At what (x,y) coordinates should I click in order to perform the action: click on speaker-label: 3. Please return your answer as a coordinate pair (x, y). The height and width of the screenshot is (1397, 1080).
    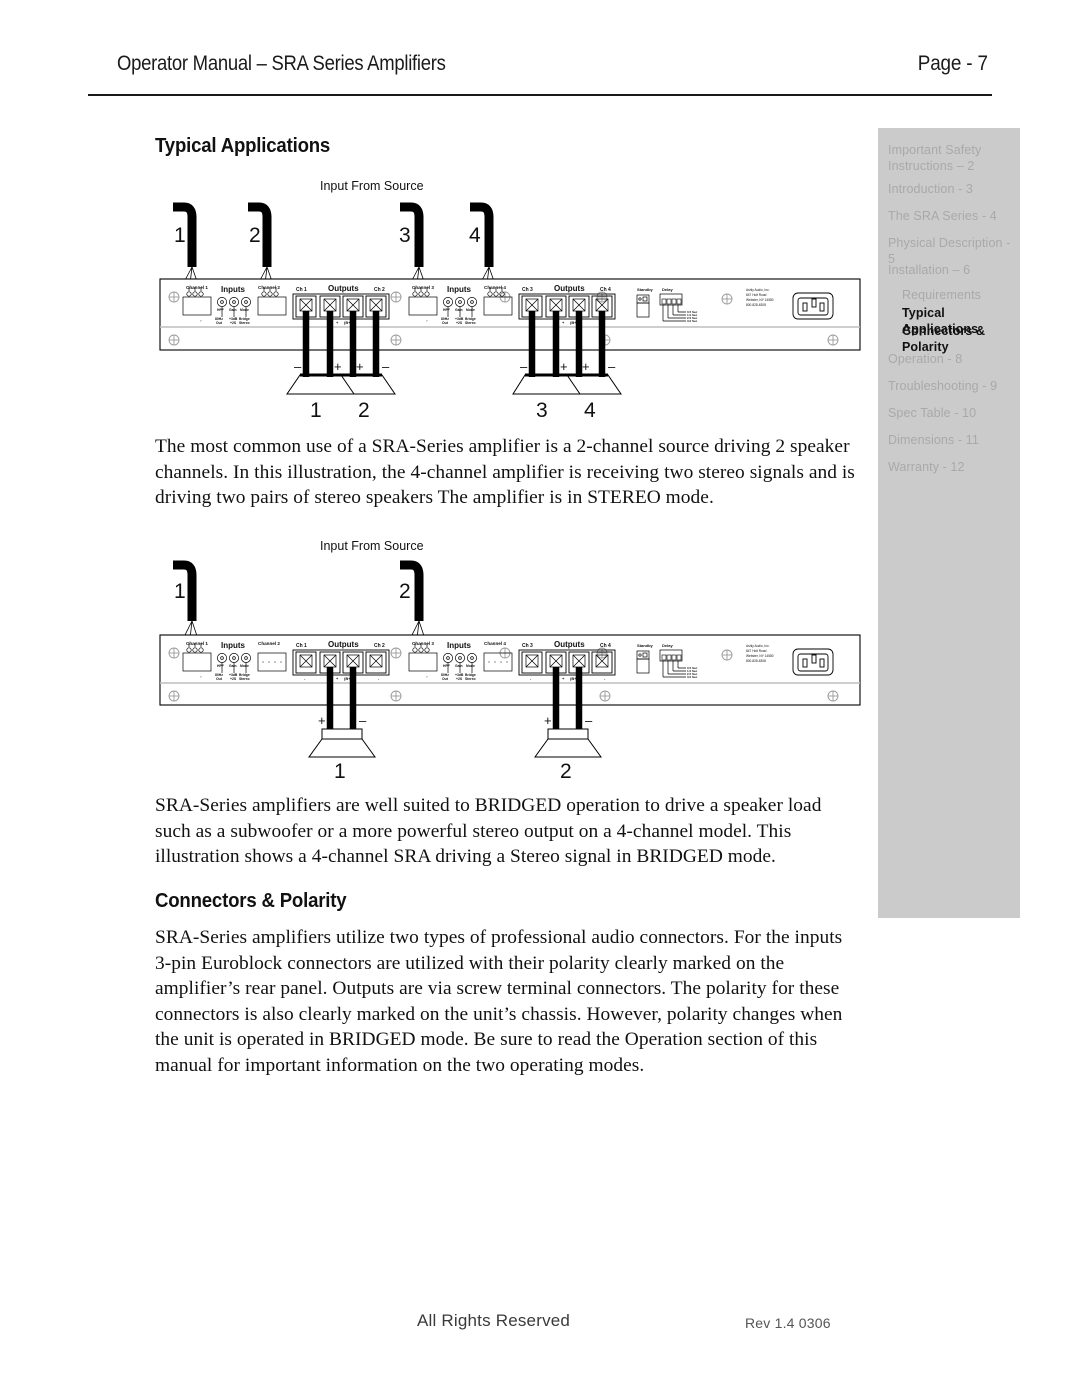
    Looking at the image, I should click on (542, 410).